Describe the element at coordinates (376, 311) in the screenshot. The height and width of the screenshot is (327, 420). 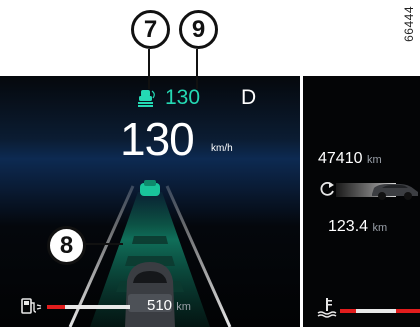
I see `temp-gauge-bar` at that location.